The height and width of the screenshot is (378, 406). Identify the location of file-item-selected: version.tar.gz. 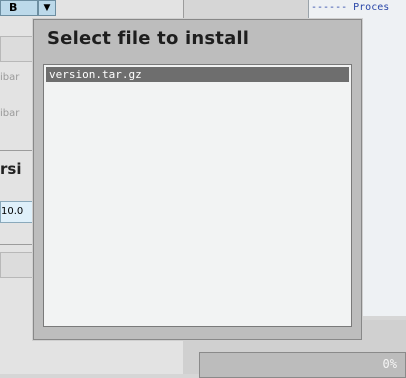
(197, 74).